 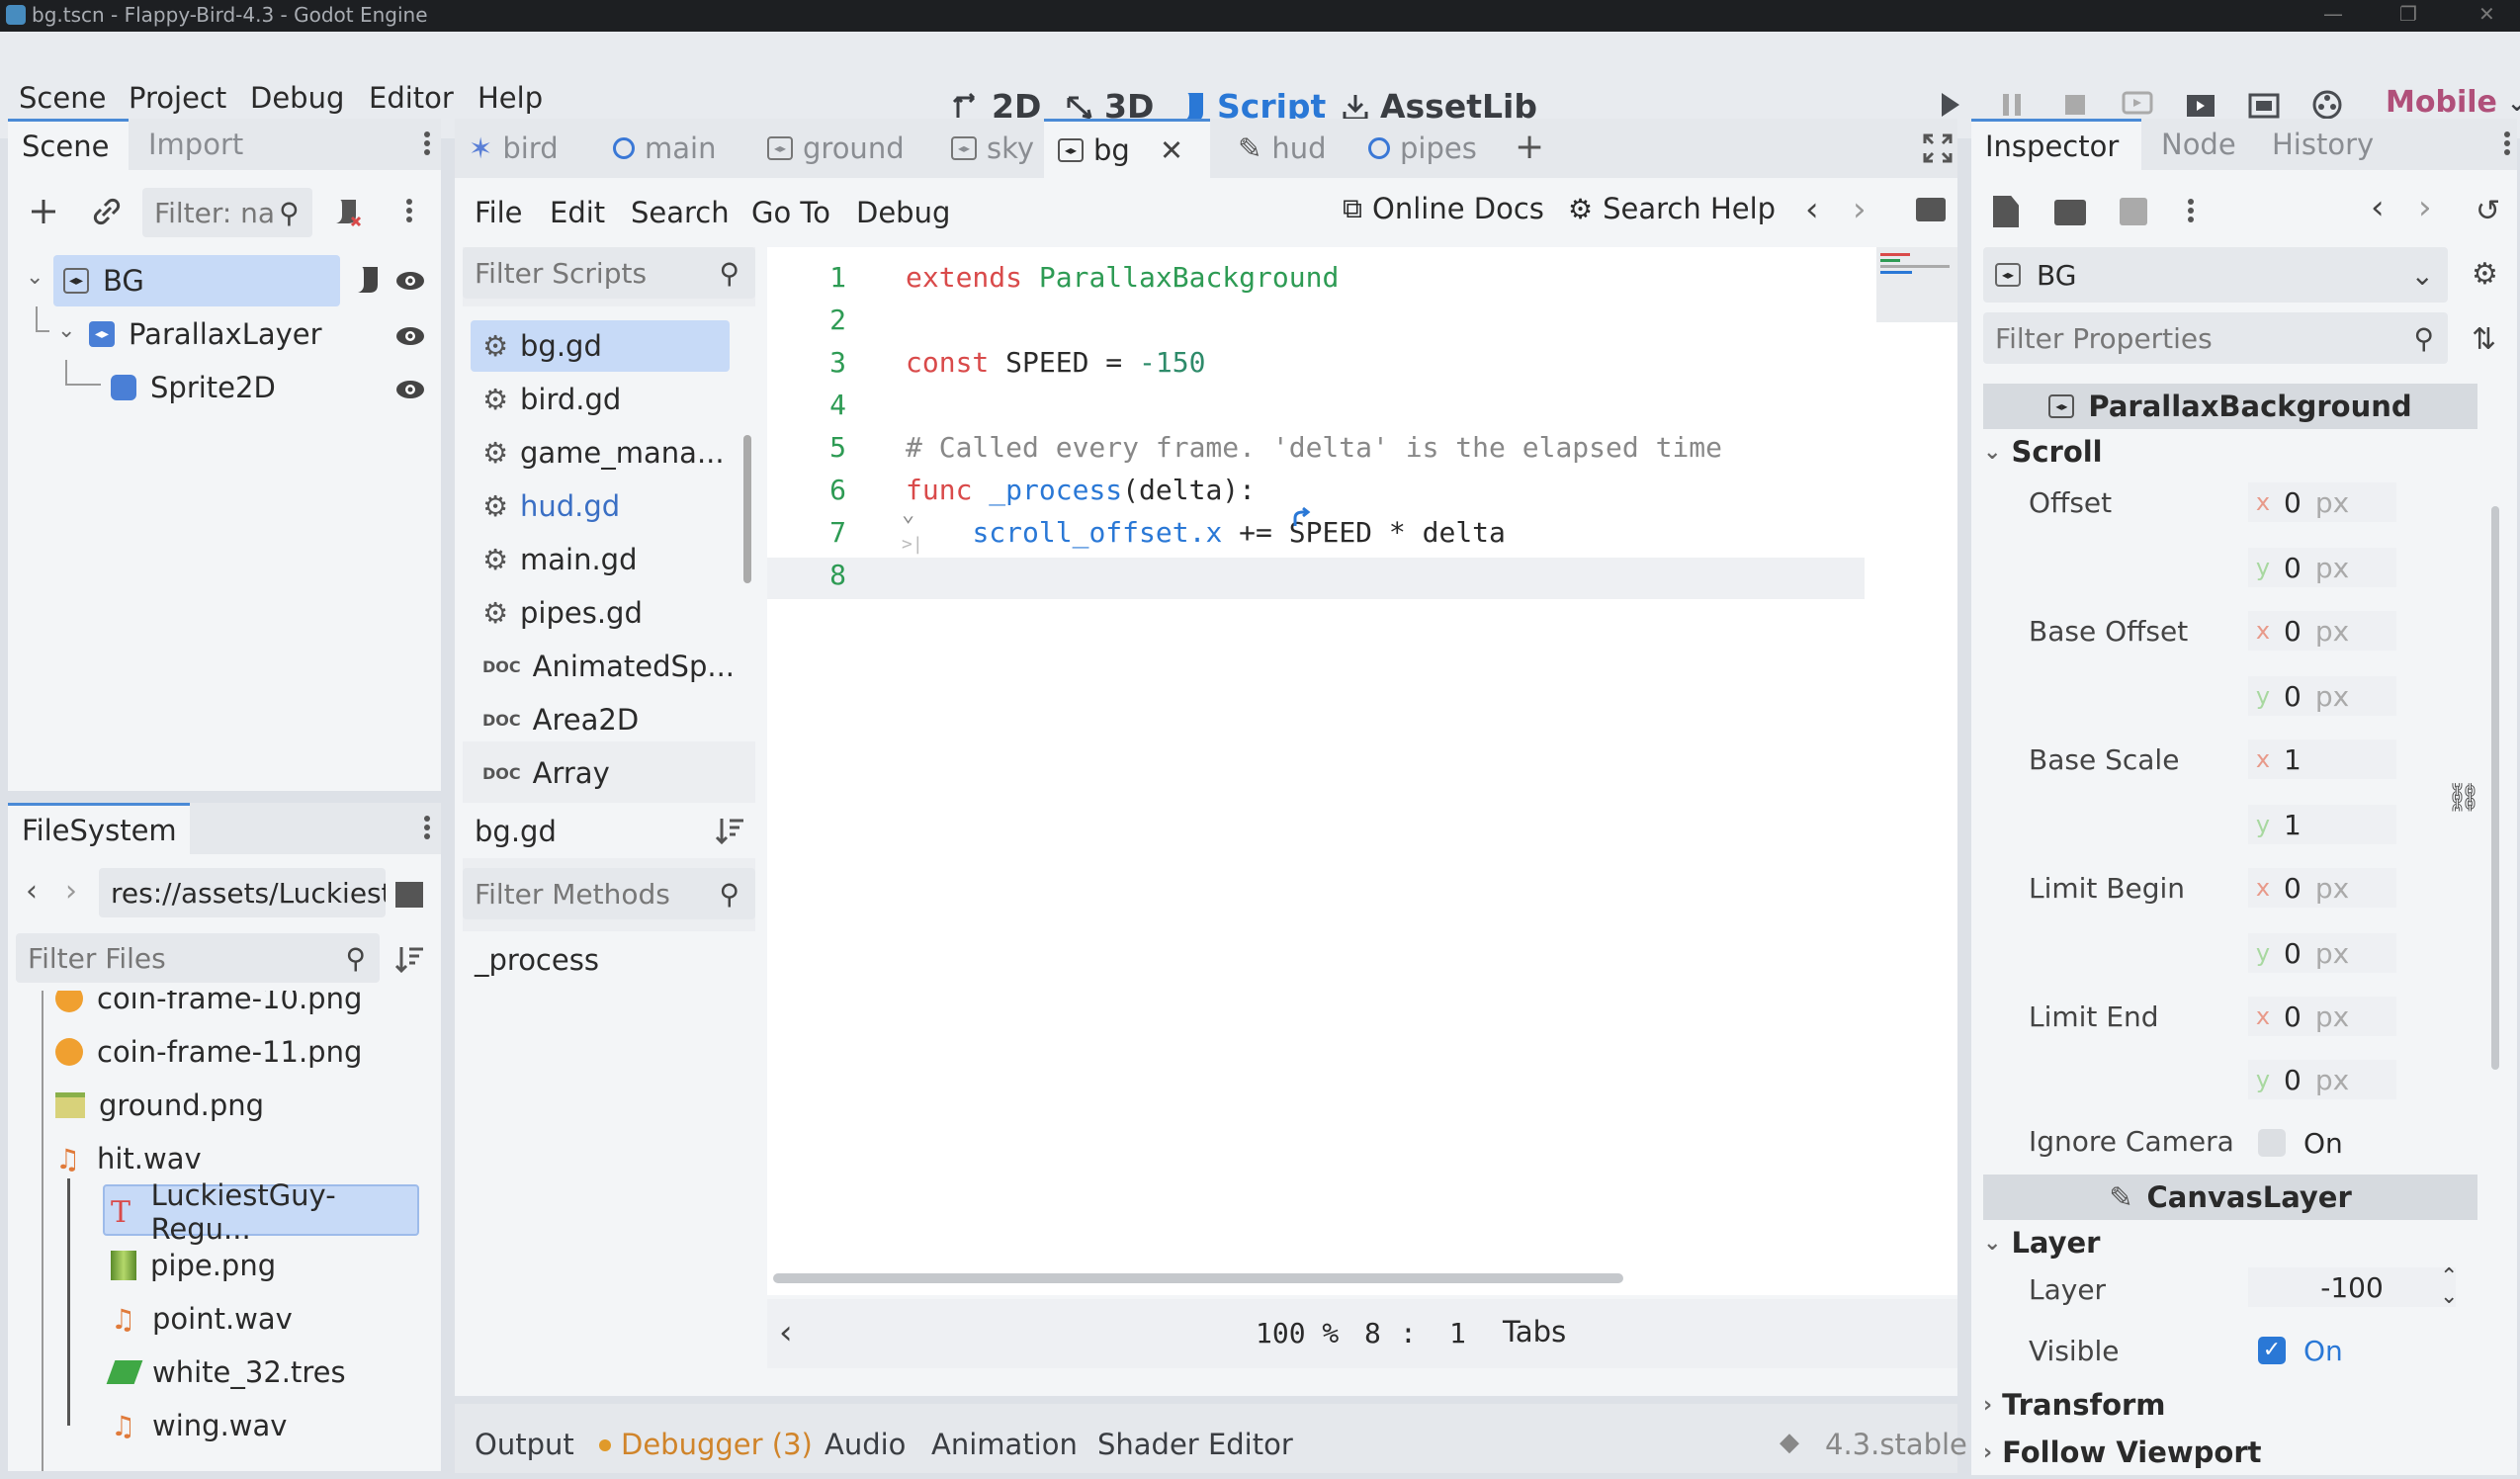 What do you see at coordinates (664, 149) in the screenshot?
I see `scene-tab-main: main` at bounding box center [664, 149].